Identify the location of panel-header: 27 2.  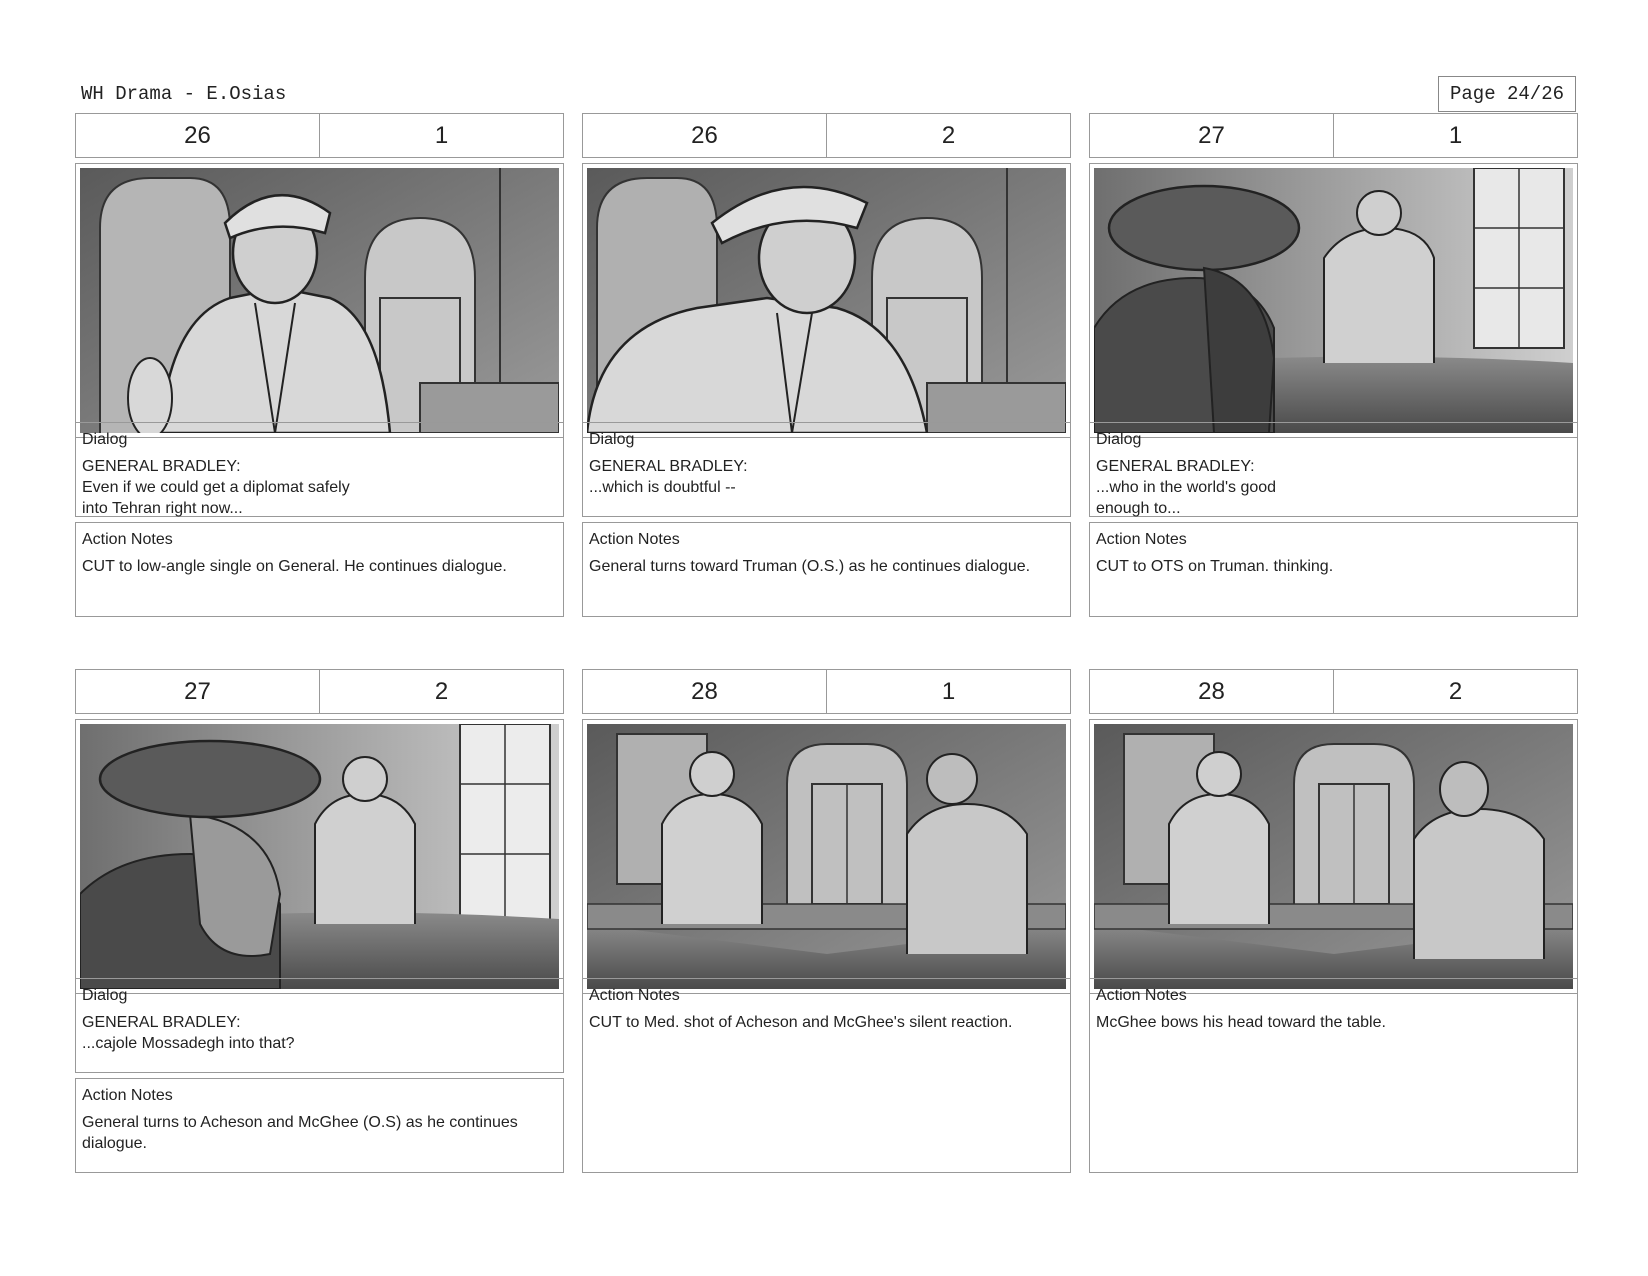
(319, 691).